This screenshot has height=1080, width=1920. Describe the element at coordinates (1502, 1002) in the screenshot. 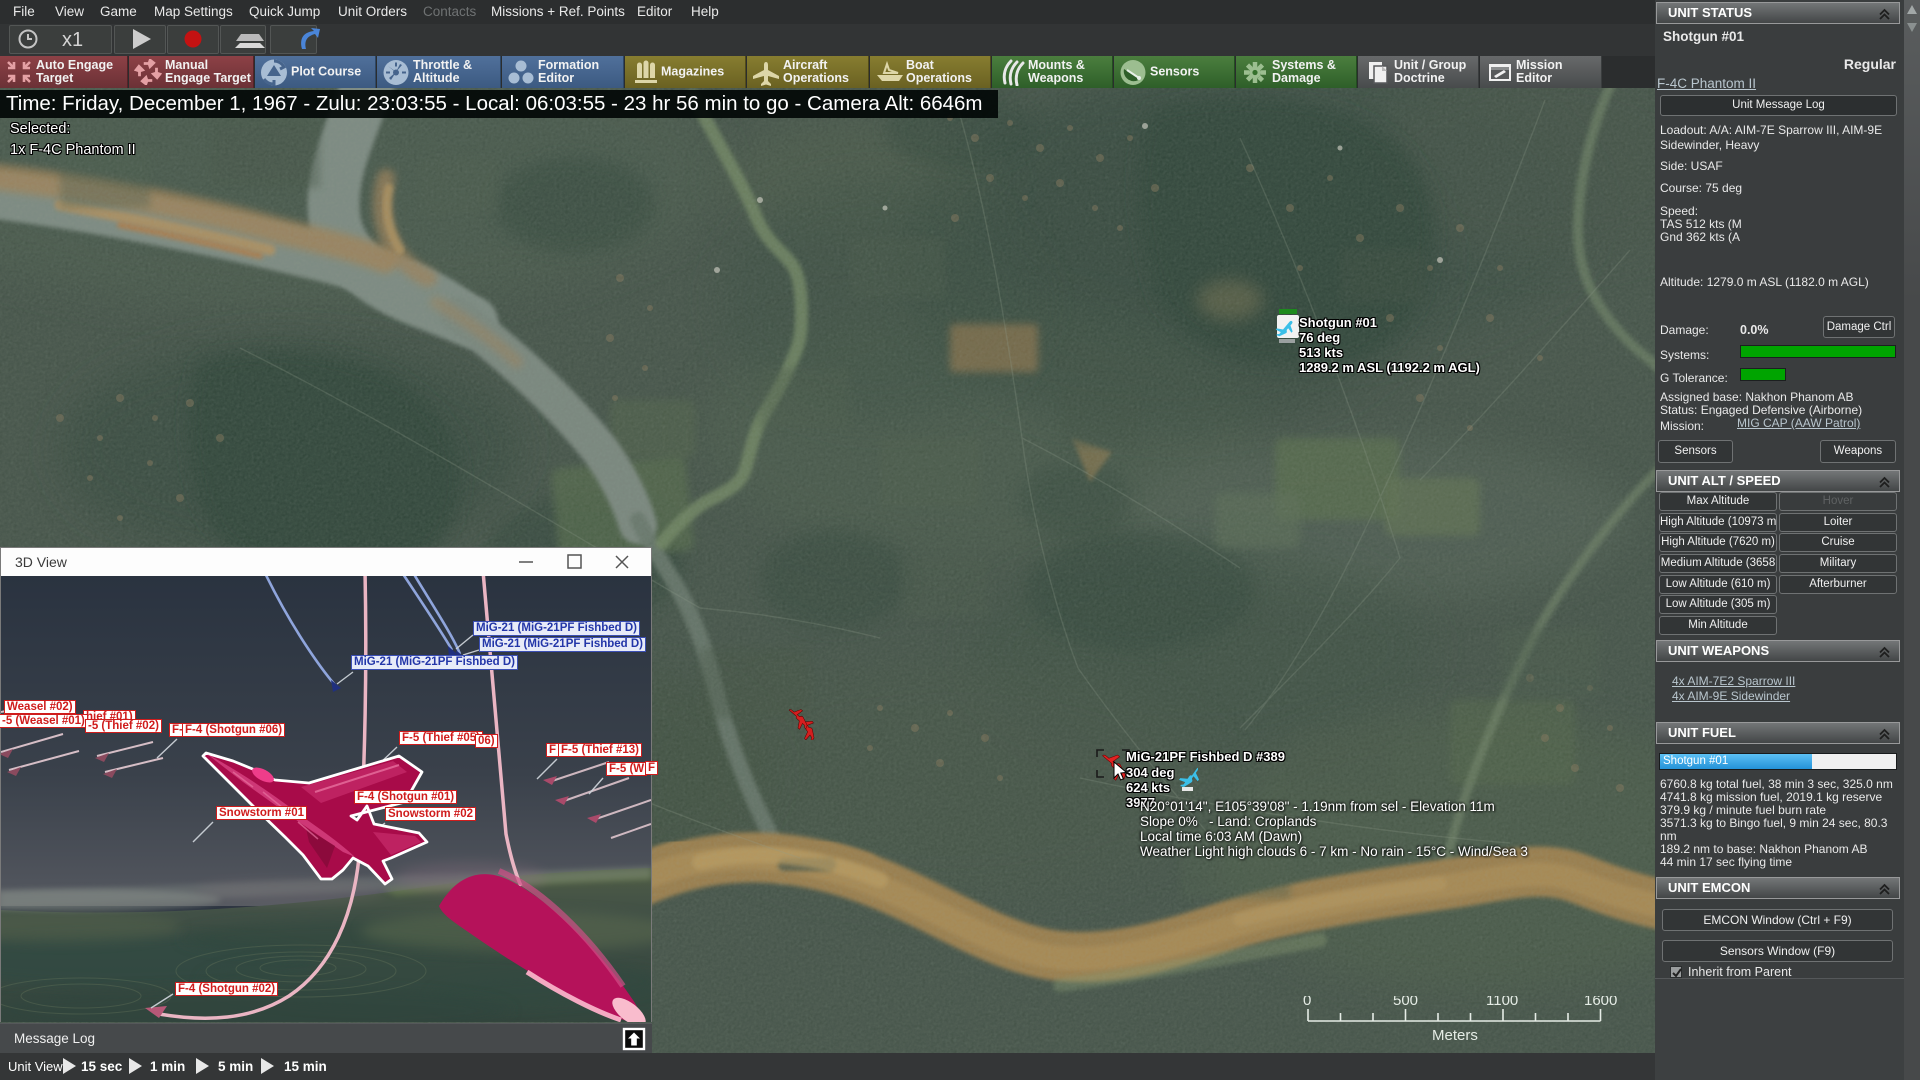

I see `svg-text: 1100` at that location.